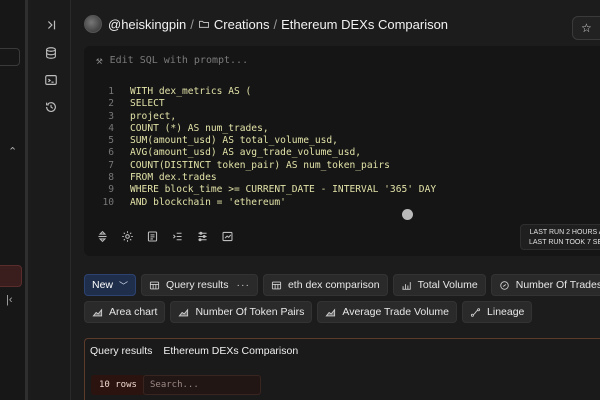 The width and height of the screenshot is (600, 400). Describe the element at coordinates (342, 203) in the screenshot. I see `code-line: 10 AND blockchain = 'ethereum'` at that location.